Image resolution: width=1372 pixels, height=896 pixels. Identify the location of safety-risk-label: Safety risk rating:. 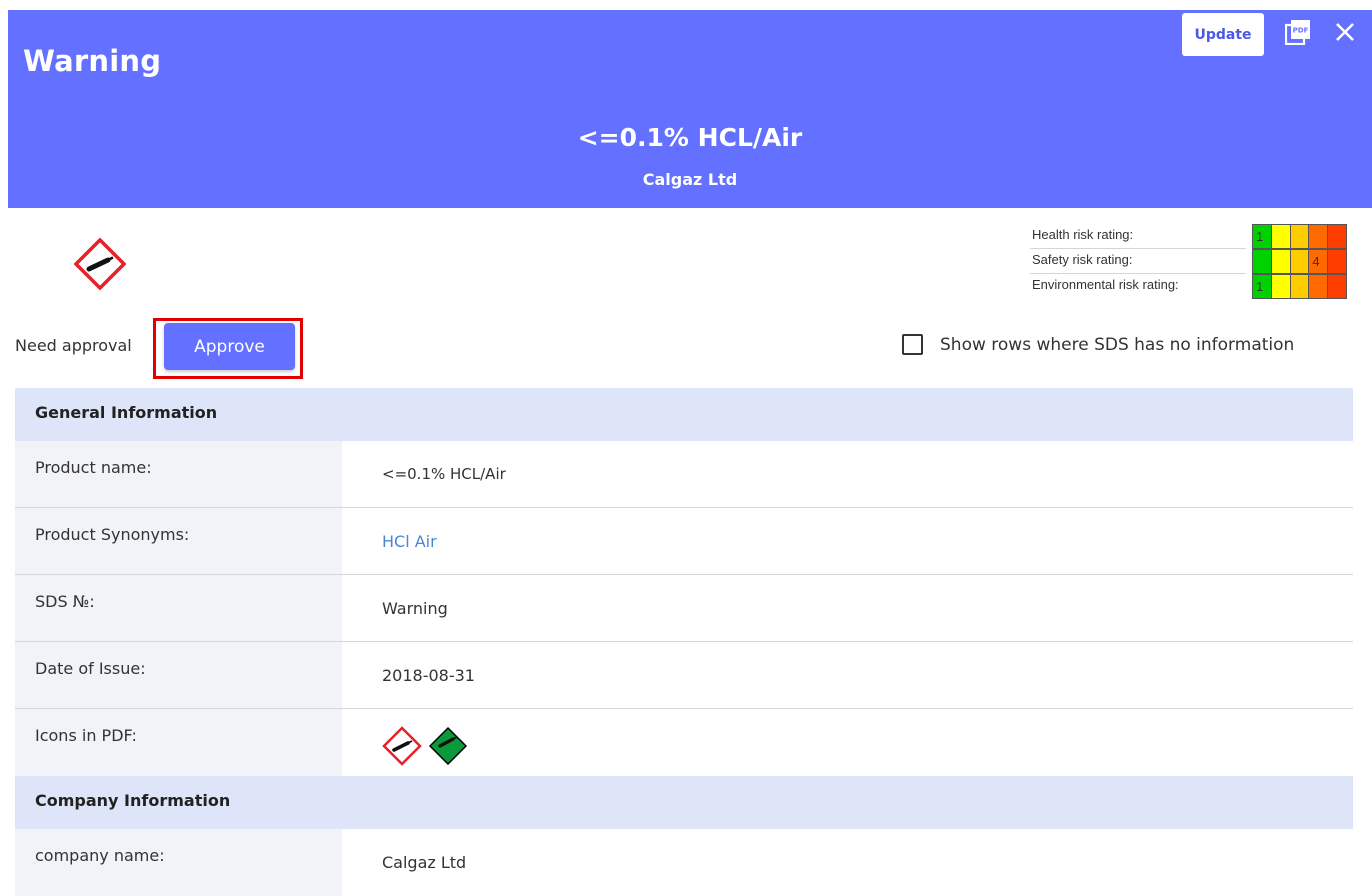
(1082, 259).